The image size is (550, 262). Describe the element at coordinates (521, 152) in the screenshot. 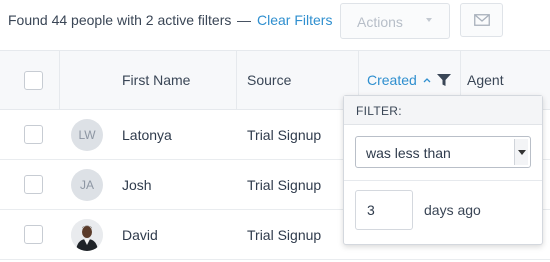

I see `select-arrow-icon` at that location.